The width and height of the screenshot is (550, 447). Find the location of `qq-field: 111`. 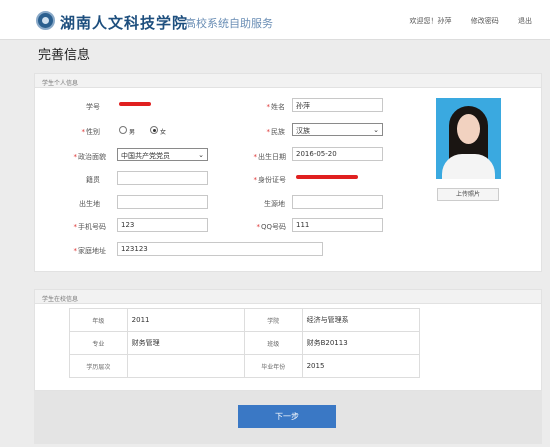

qq-field: 111 is located at coordinates (337, 225).